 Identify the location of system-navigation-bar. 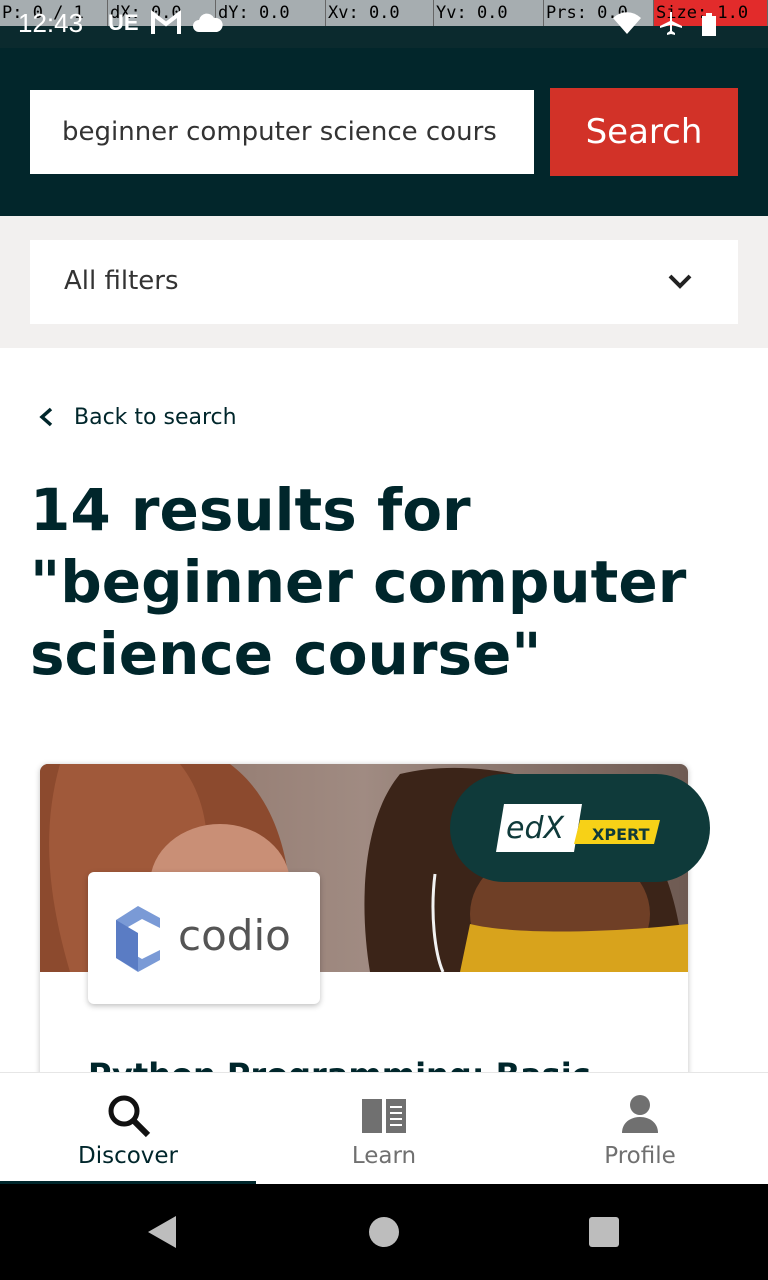
(384, 1232).